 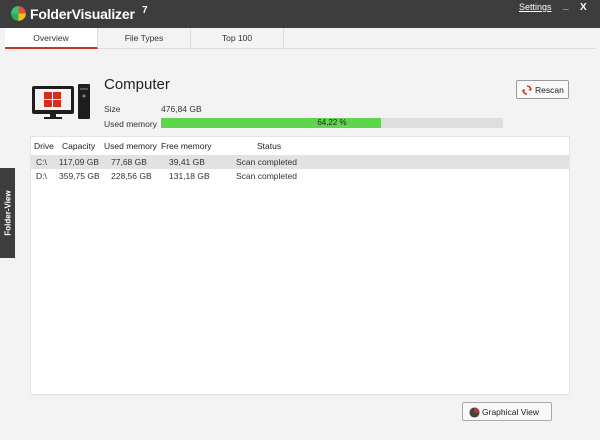 What do you see at coordinates (535, 7) in the screenshot?
I see `settings-link: Settings` at bounding box center [535, 7].